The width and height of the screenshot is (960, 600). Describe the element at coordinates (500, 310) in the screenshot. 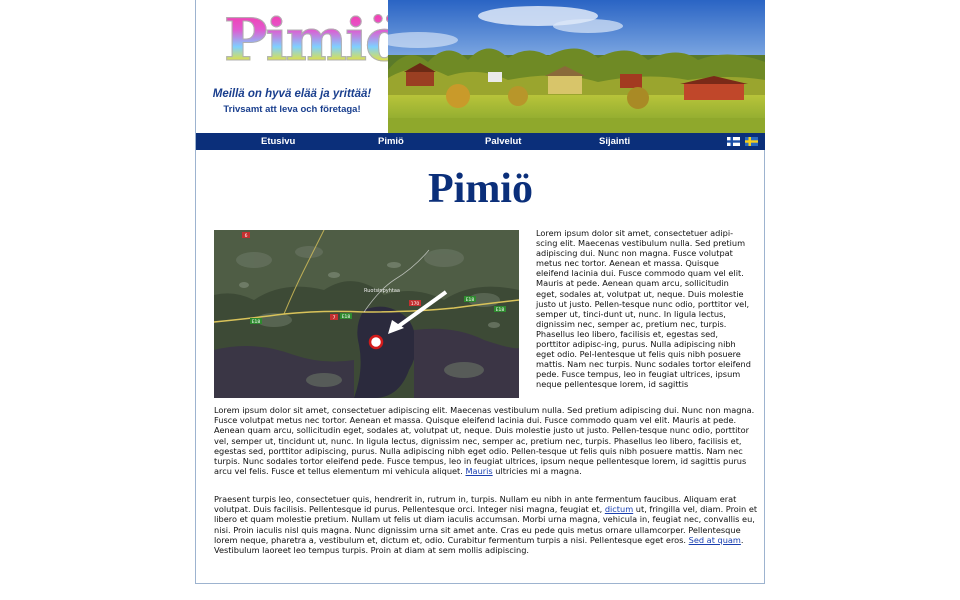

I see `map-road-label-e18-east: E18` at that location.